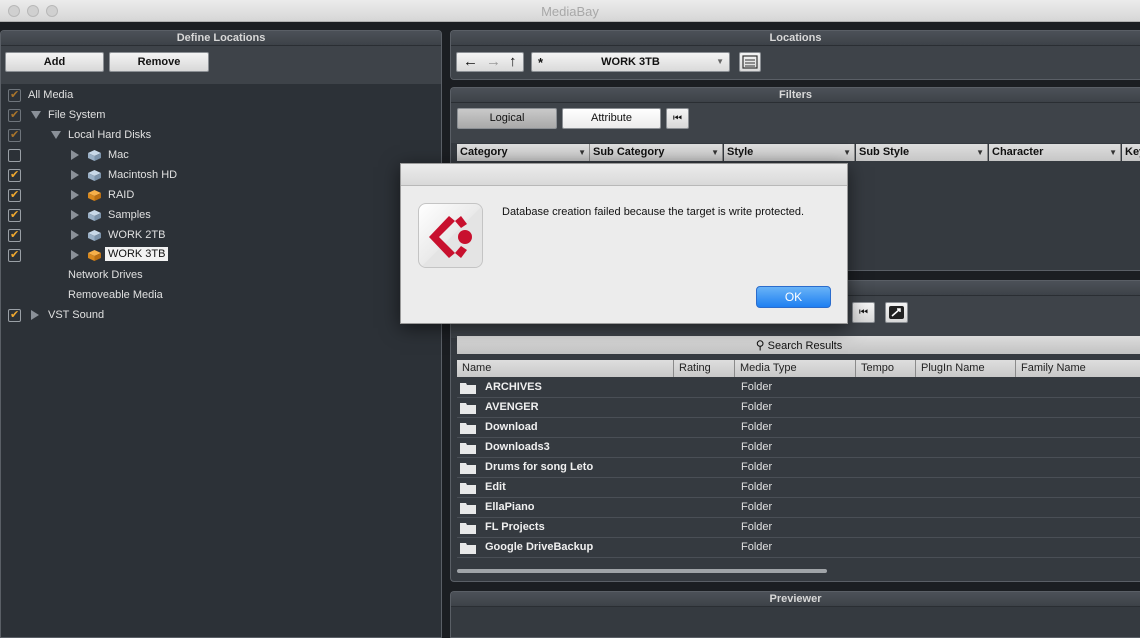  What do you see at coordinates (221, 296) in the screenshot?
I see `tree-item: Removeable Media` at bounding box center [221, 296].